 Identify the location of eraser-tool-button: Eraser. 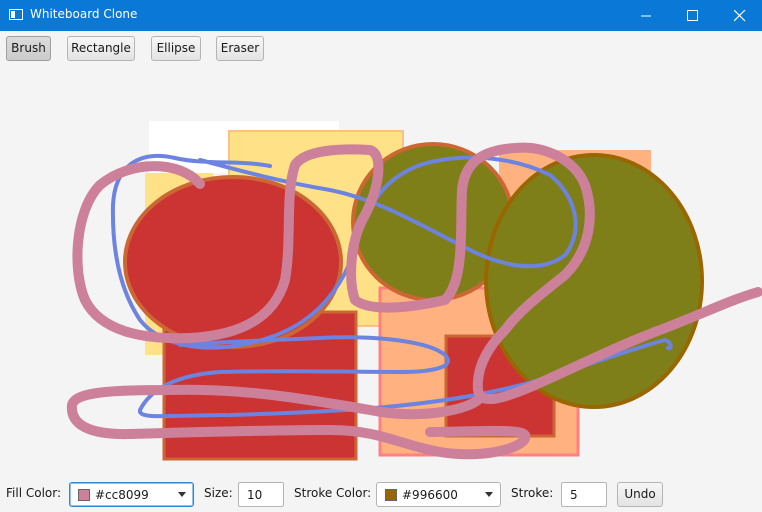
(240, 48).